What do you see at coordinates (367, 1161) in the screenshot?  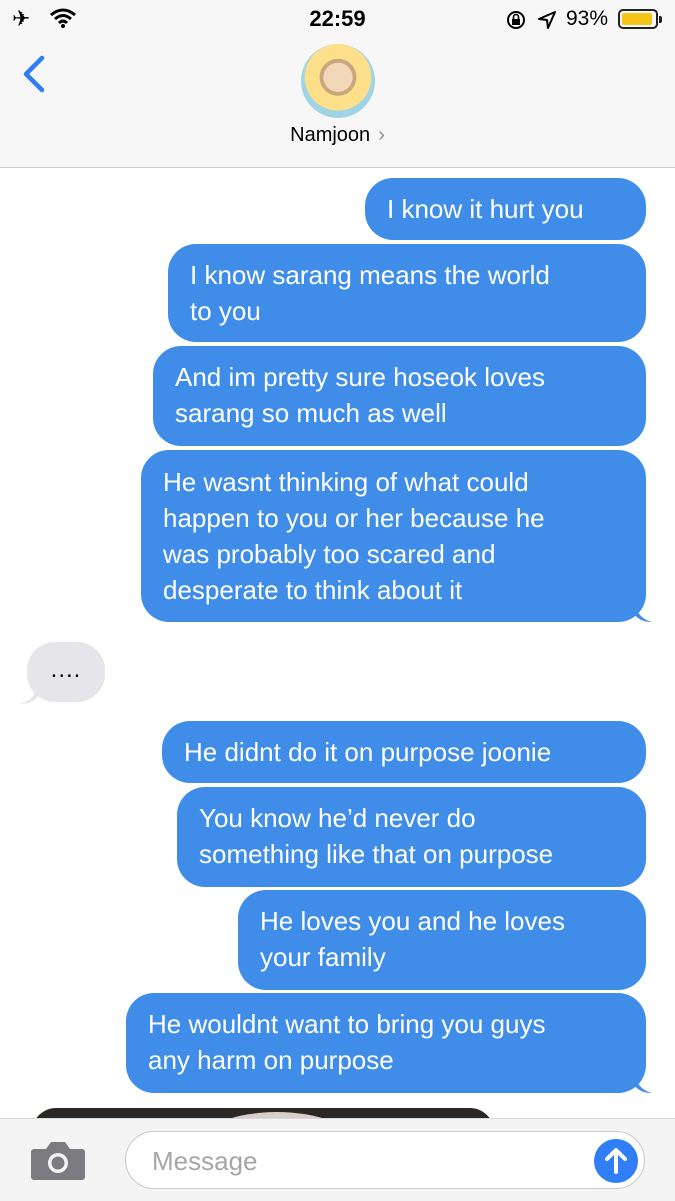 I see `message-input` at bounding box center [367, 1161].